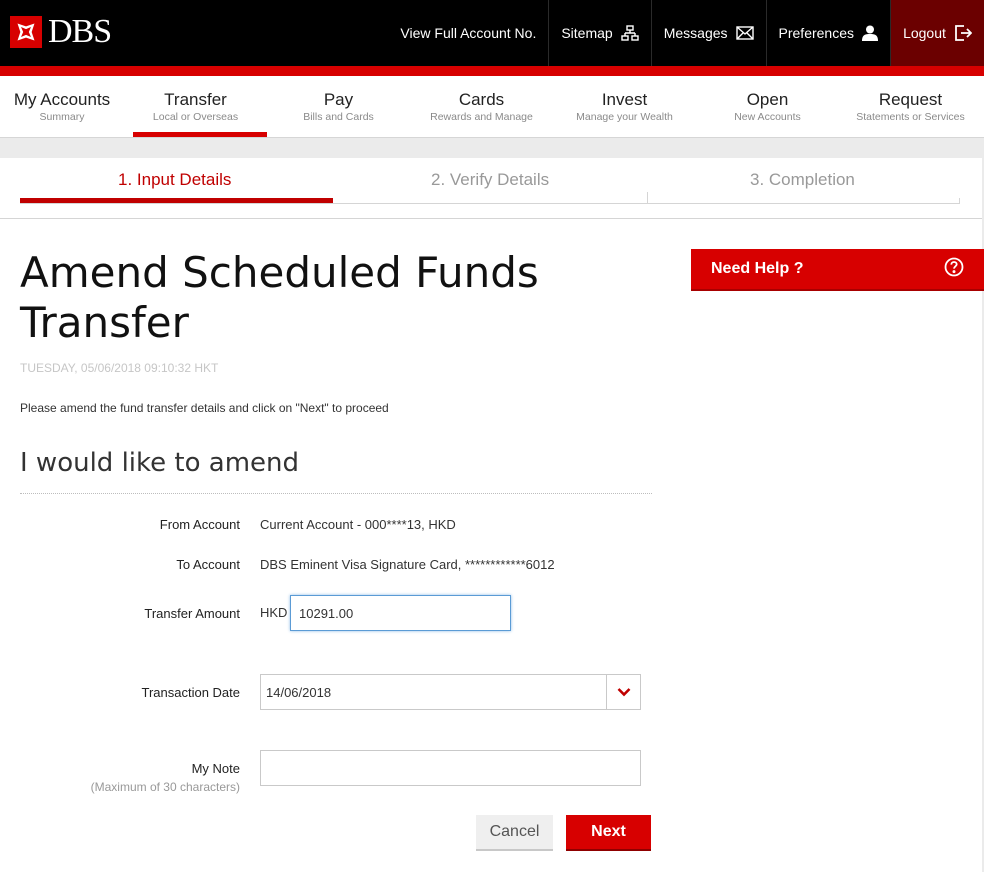 The height and width of the screenshot is (872, 984). I want to click on step-input-details: 1. Input Details, so click(175, 179).